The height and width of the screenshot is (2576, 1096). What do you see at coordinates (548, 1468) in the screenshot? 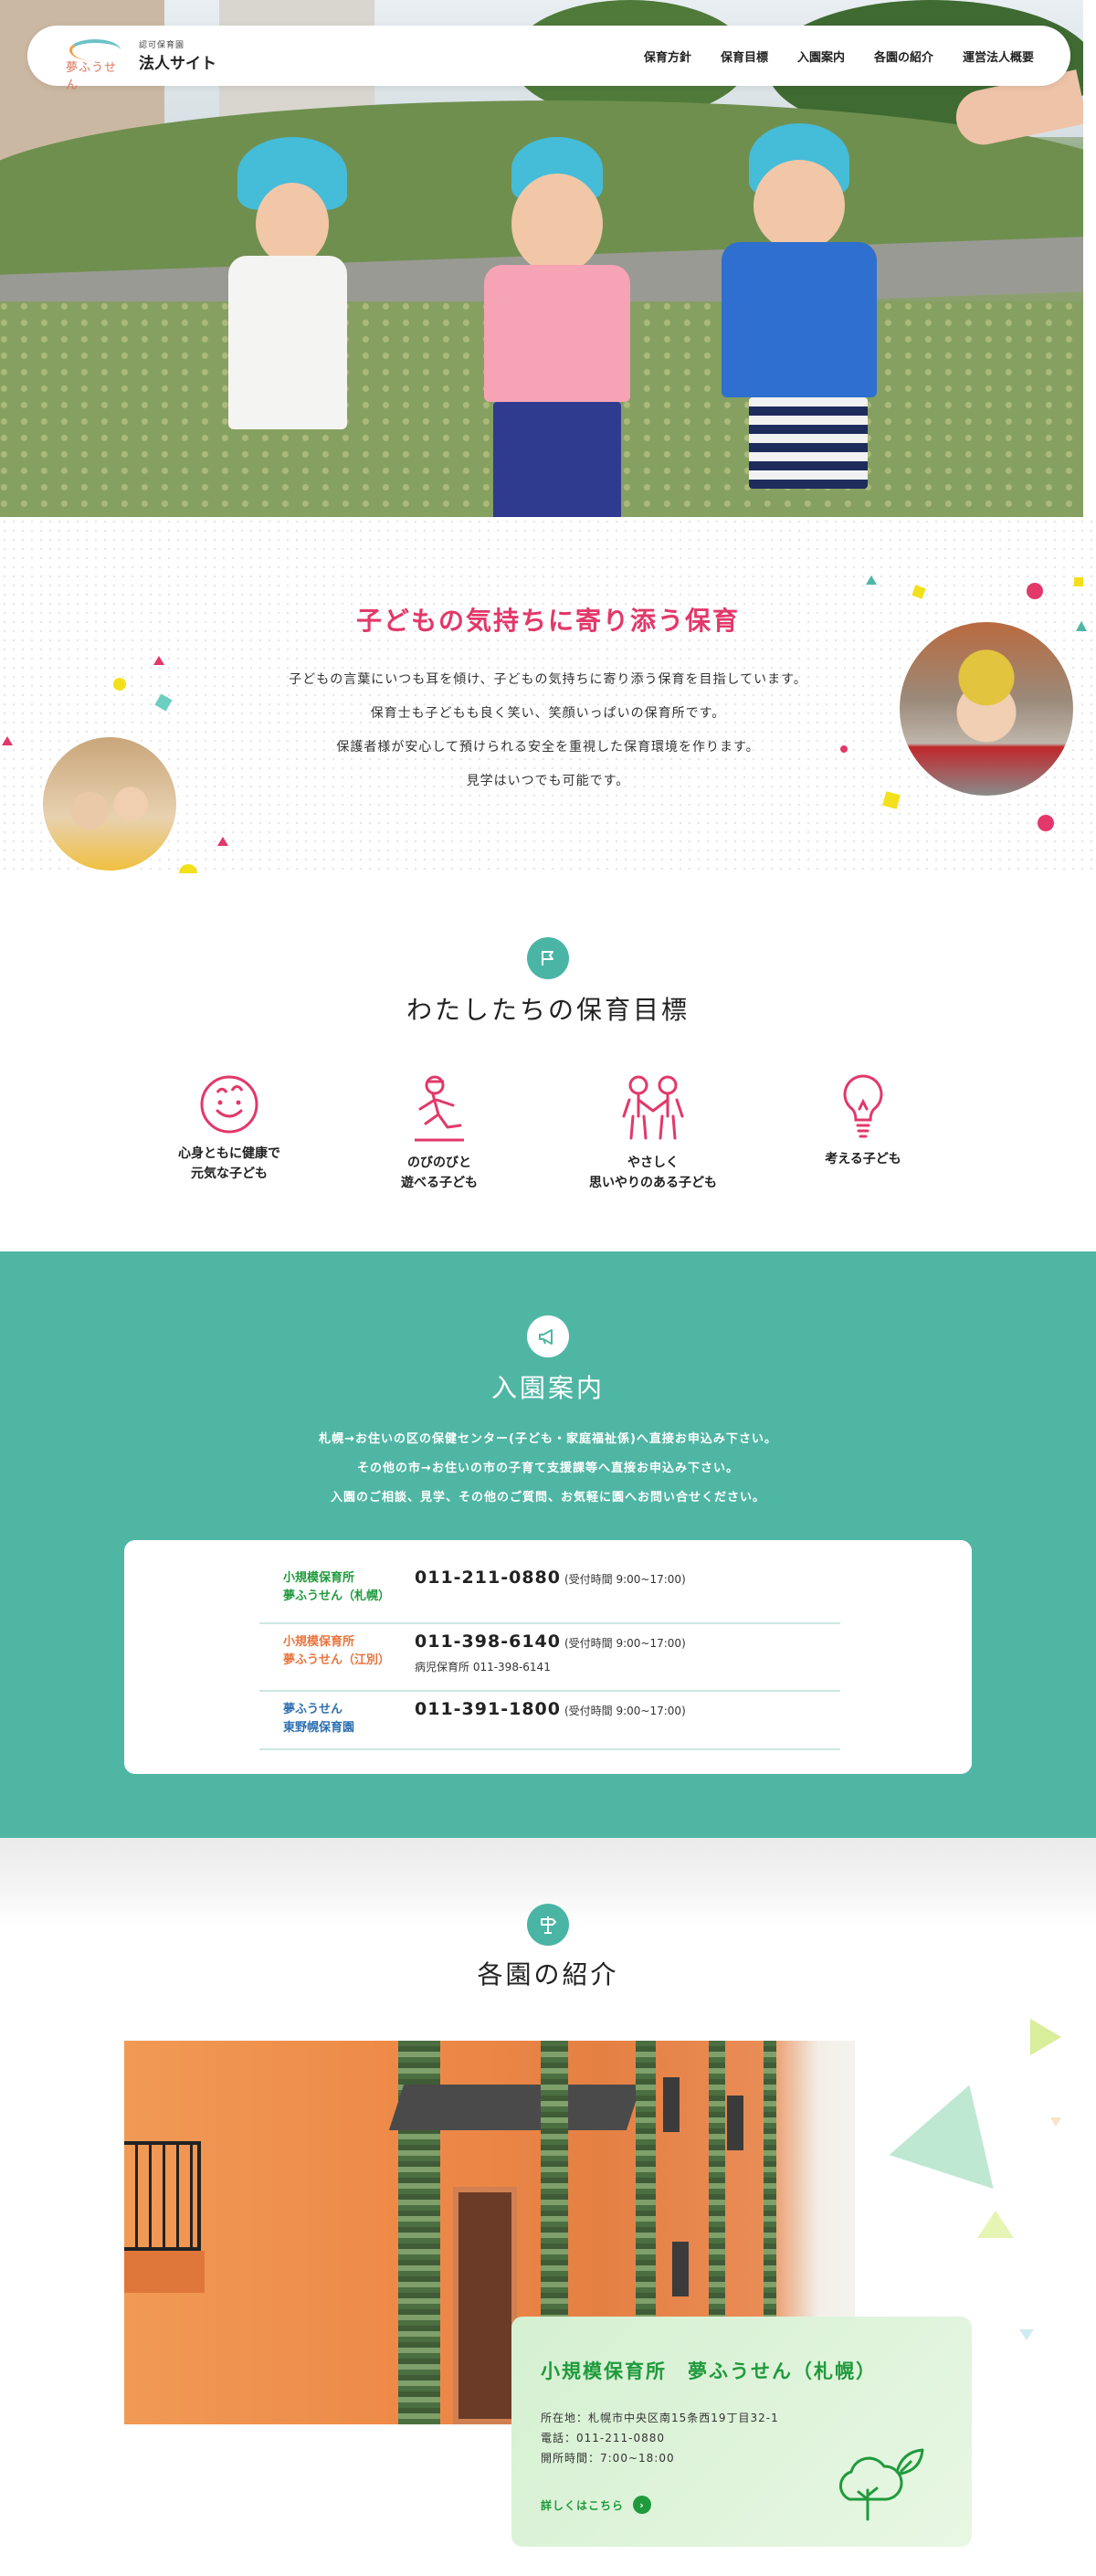
I see `admission-line: その他の市→お住いの市の子育て支援課等へ直接お申込み下さい。` at bounding box center [548, 1468].